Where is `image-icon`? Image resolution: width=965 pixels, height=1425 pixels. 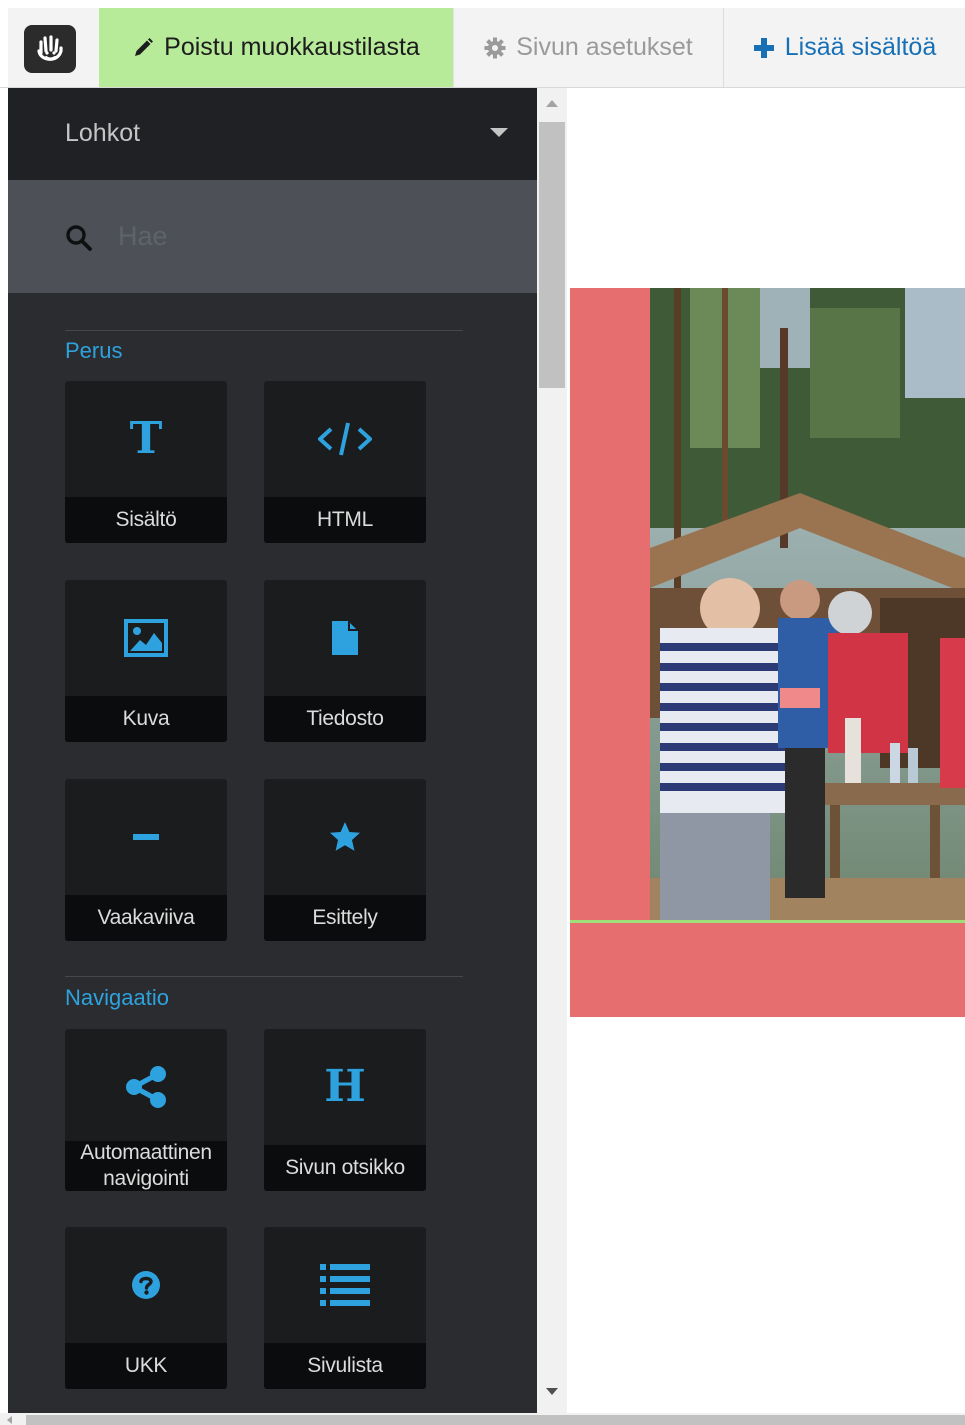 image-icon is located at coordinates (146, 638).